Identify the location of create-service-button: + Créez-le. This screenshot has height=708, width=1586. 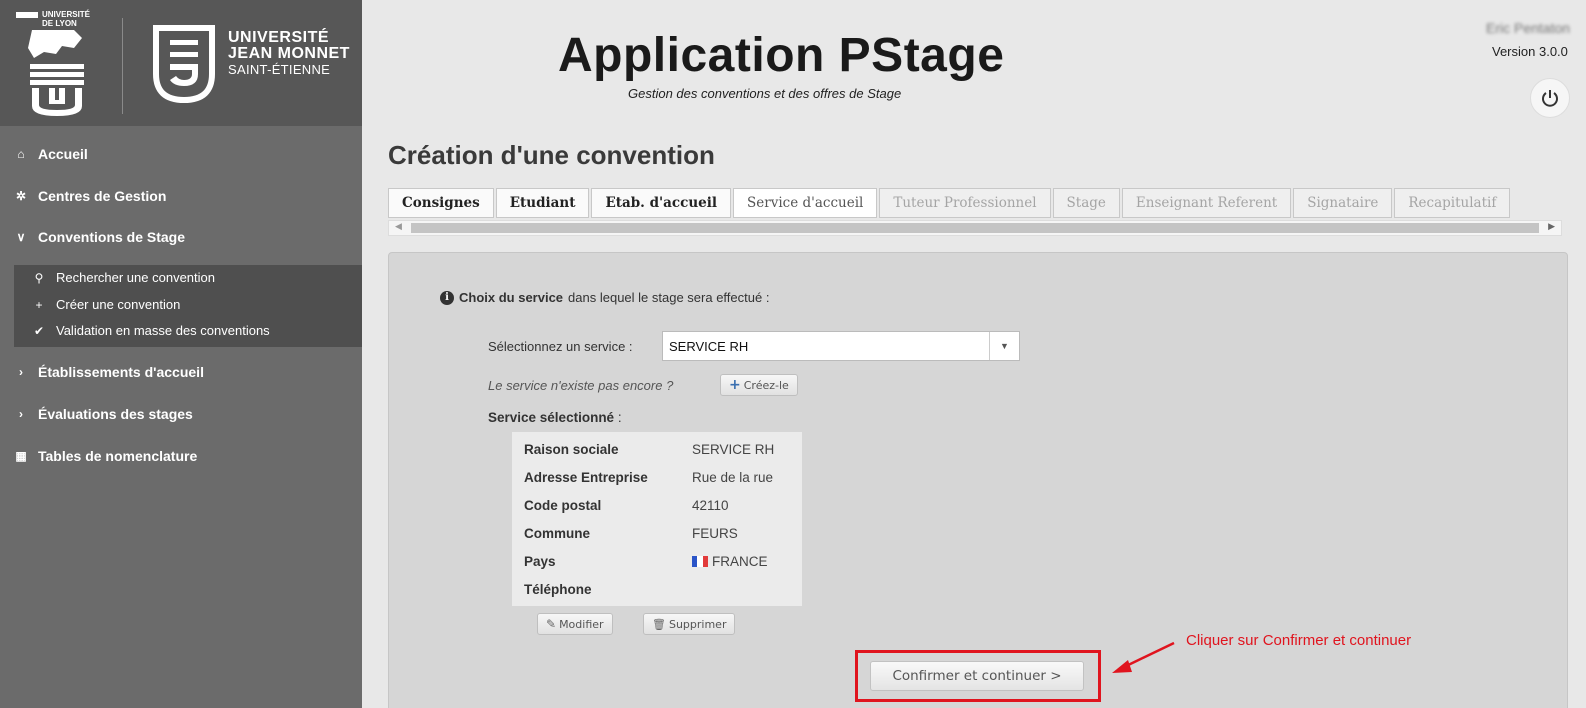
(759, 385).